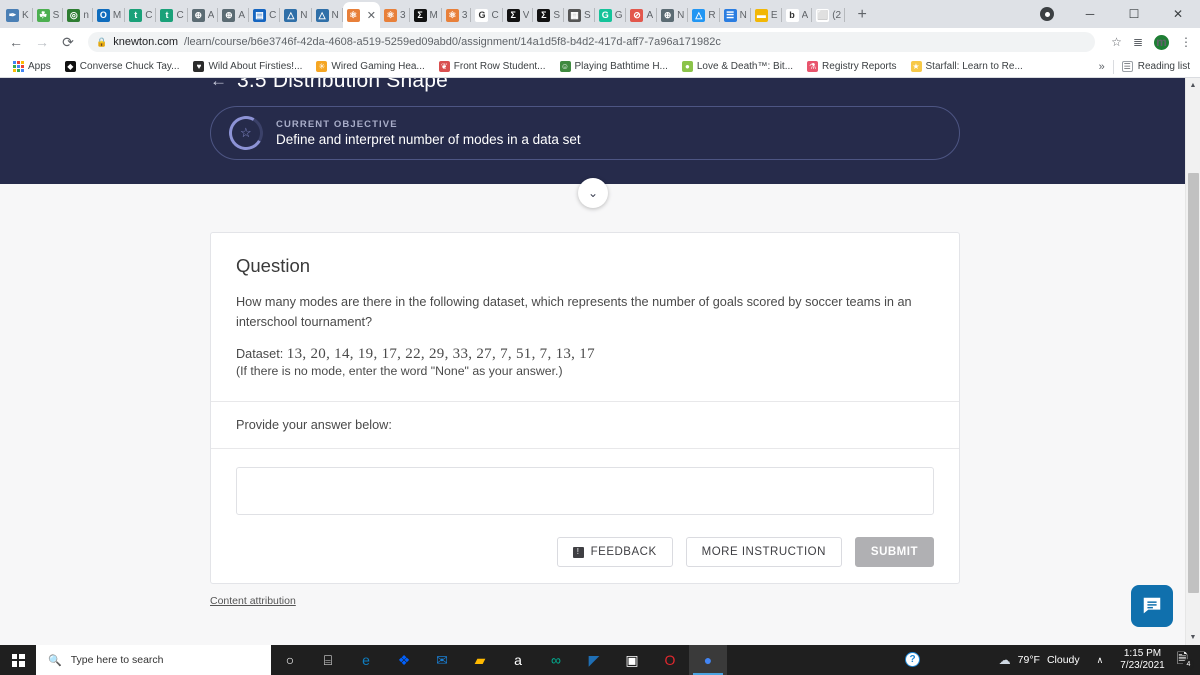 This screenshot has width=1200, height=675. I want to click on browser-tab-17: ΣS, so click(549, 15).